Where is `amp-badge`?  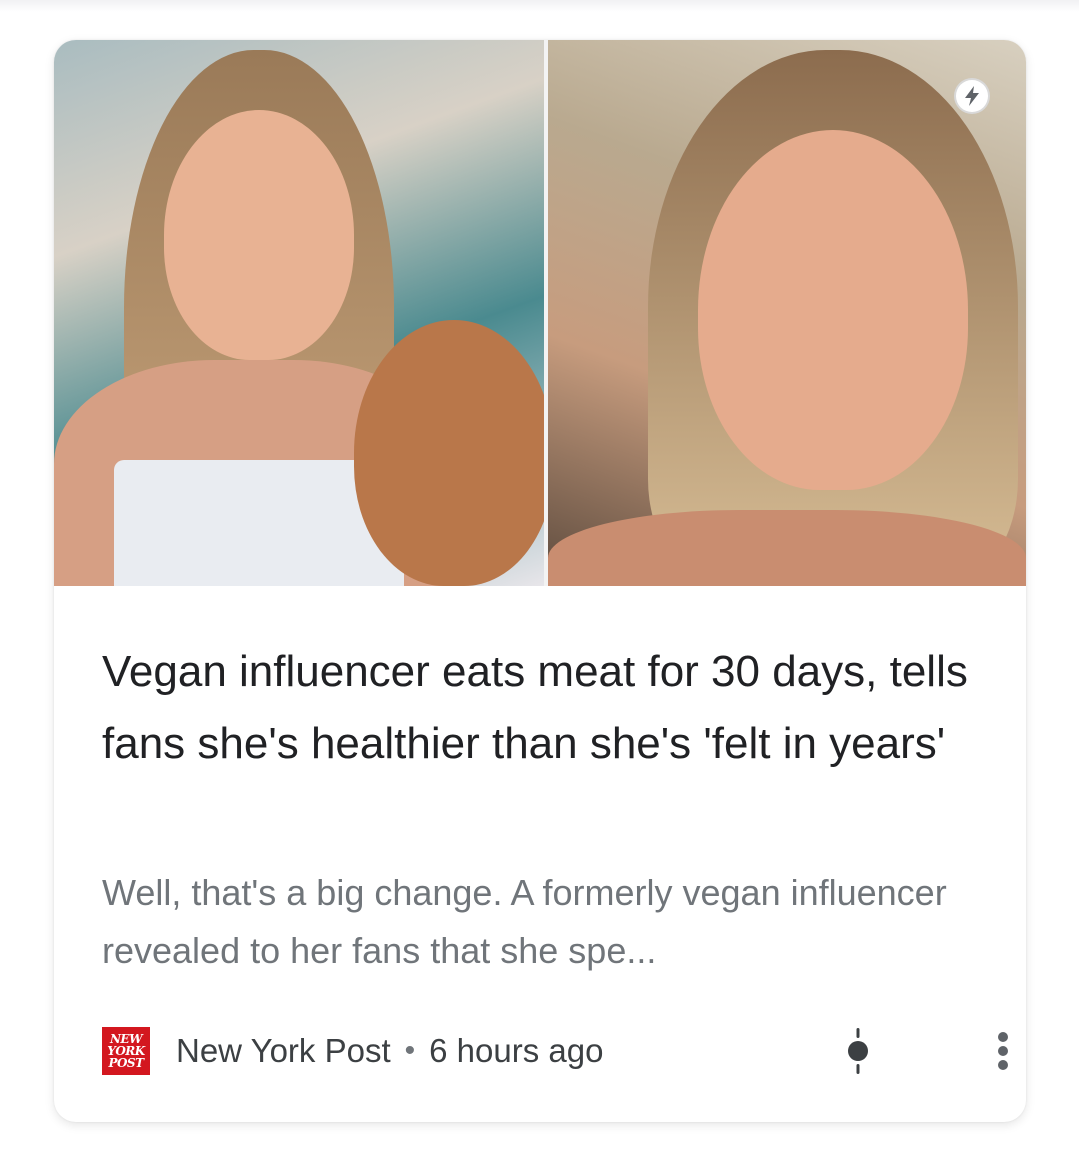
amp-badge is located at coordinates (972, 96).